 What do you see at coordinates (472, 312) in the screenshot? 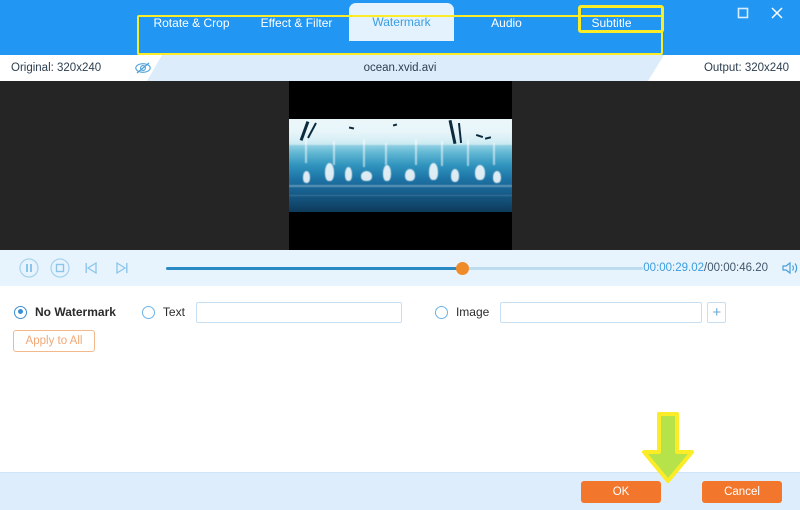
I see `radio-label: Image` at bounding box center [472, 312].